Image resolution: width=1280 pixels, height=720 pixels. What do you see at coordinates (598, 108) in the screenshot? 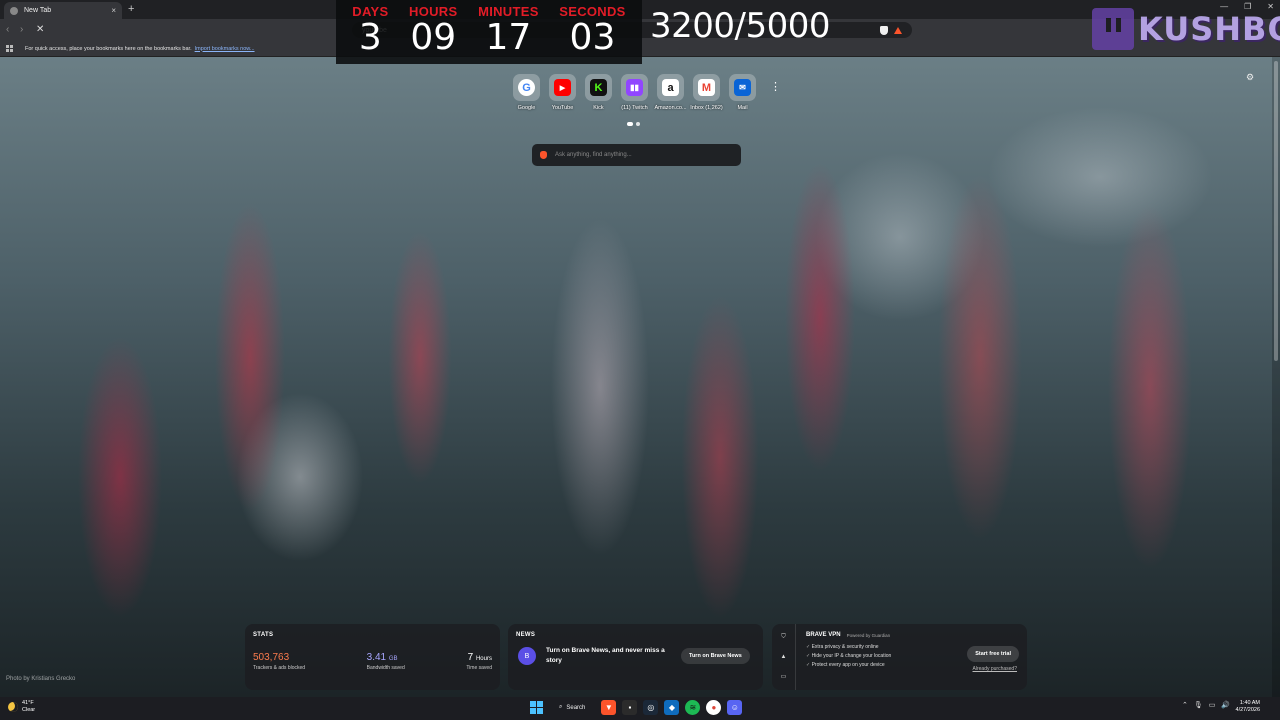
I see `topsite-label: Kick` at bounding box center [598, 108].